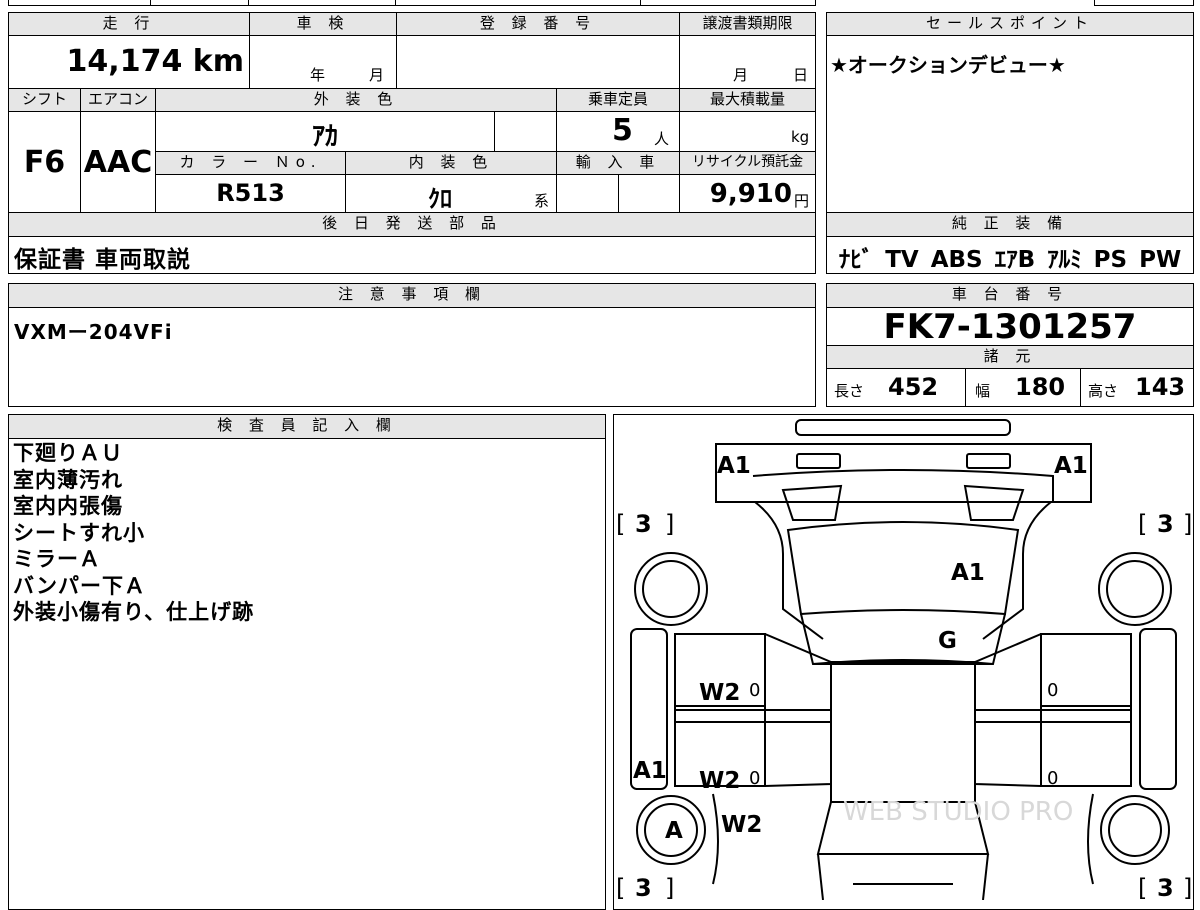  What do you see at coordinates (412, 224) in the screenshot?
I see `parts-label: 後 日 発 送 部 品` at bounding box center [412, 224].